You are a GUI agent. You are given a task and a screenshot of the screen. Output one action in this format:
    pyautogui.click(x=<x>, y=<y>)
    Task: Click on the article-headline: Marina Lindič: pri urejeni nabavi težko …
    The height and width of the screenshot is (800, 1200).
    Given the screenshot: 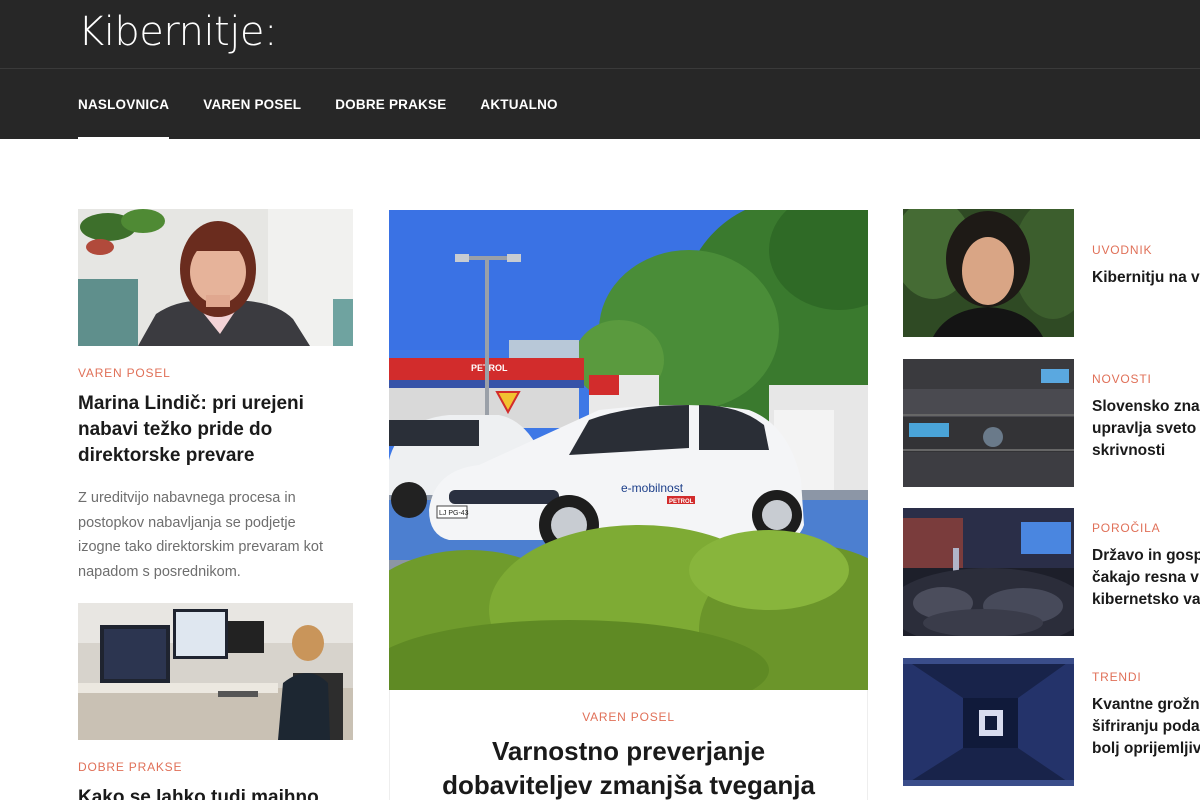 What is the action you would take?
    pyautogui.click(x=215, y=430)
    